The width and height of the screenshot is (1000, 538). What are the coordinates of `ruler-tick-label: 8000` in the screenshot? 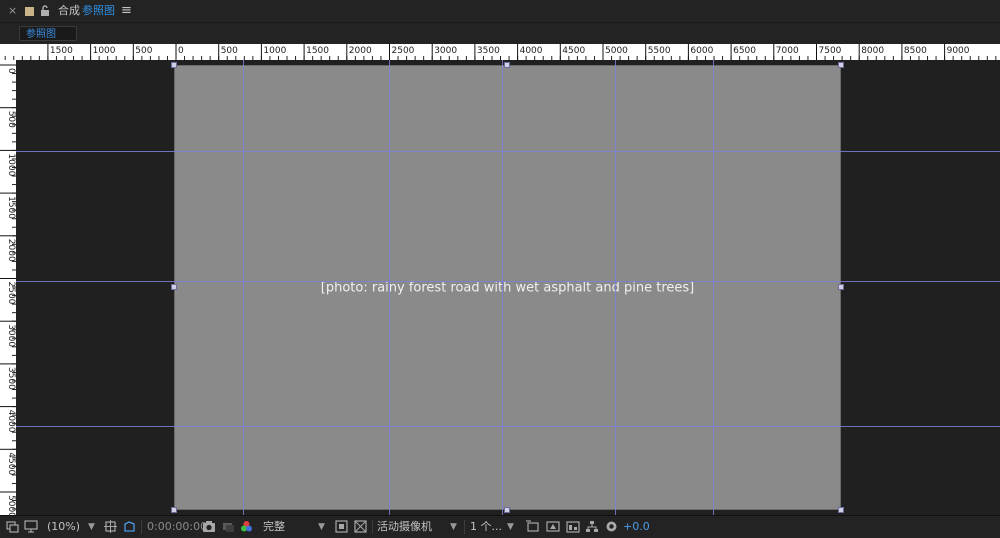 It's located at (872, 51).